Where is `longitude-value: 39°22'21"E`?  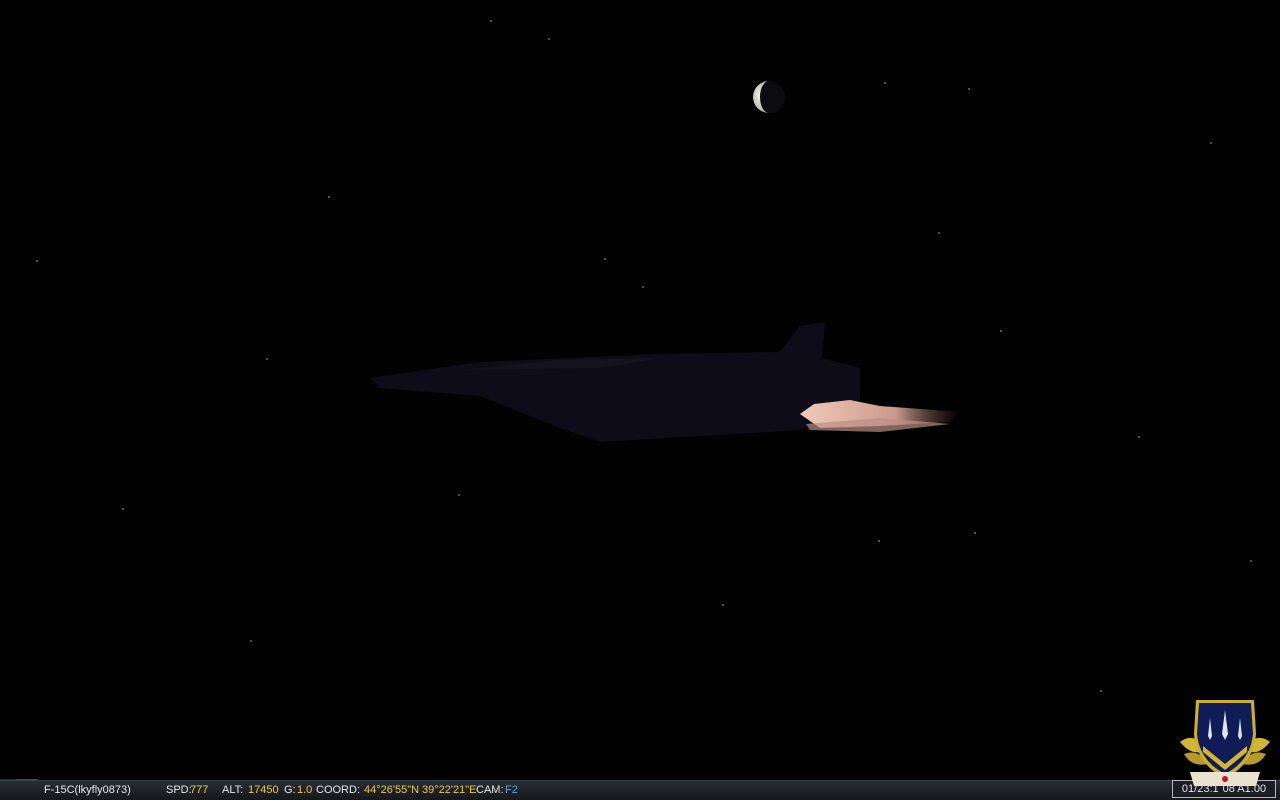
longitude-value: 39°22'21"E is located at coordinates (449, 790).